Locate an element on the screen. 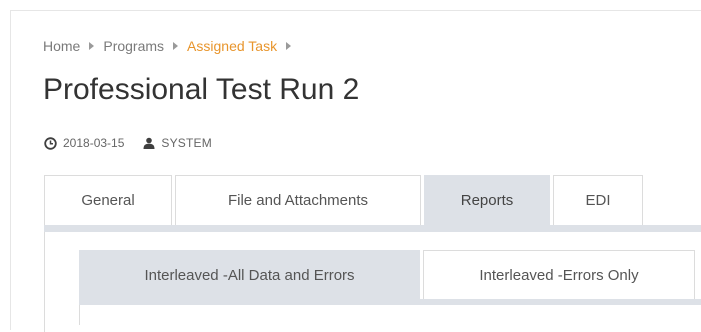 This screenshot has height=332, width=701. date-meta: 2018-03-15 is located at coordinates (84, 143).